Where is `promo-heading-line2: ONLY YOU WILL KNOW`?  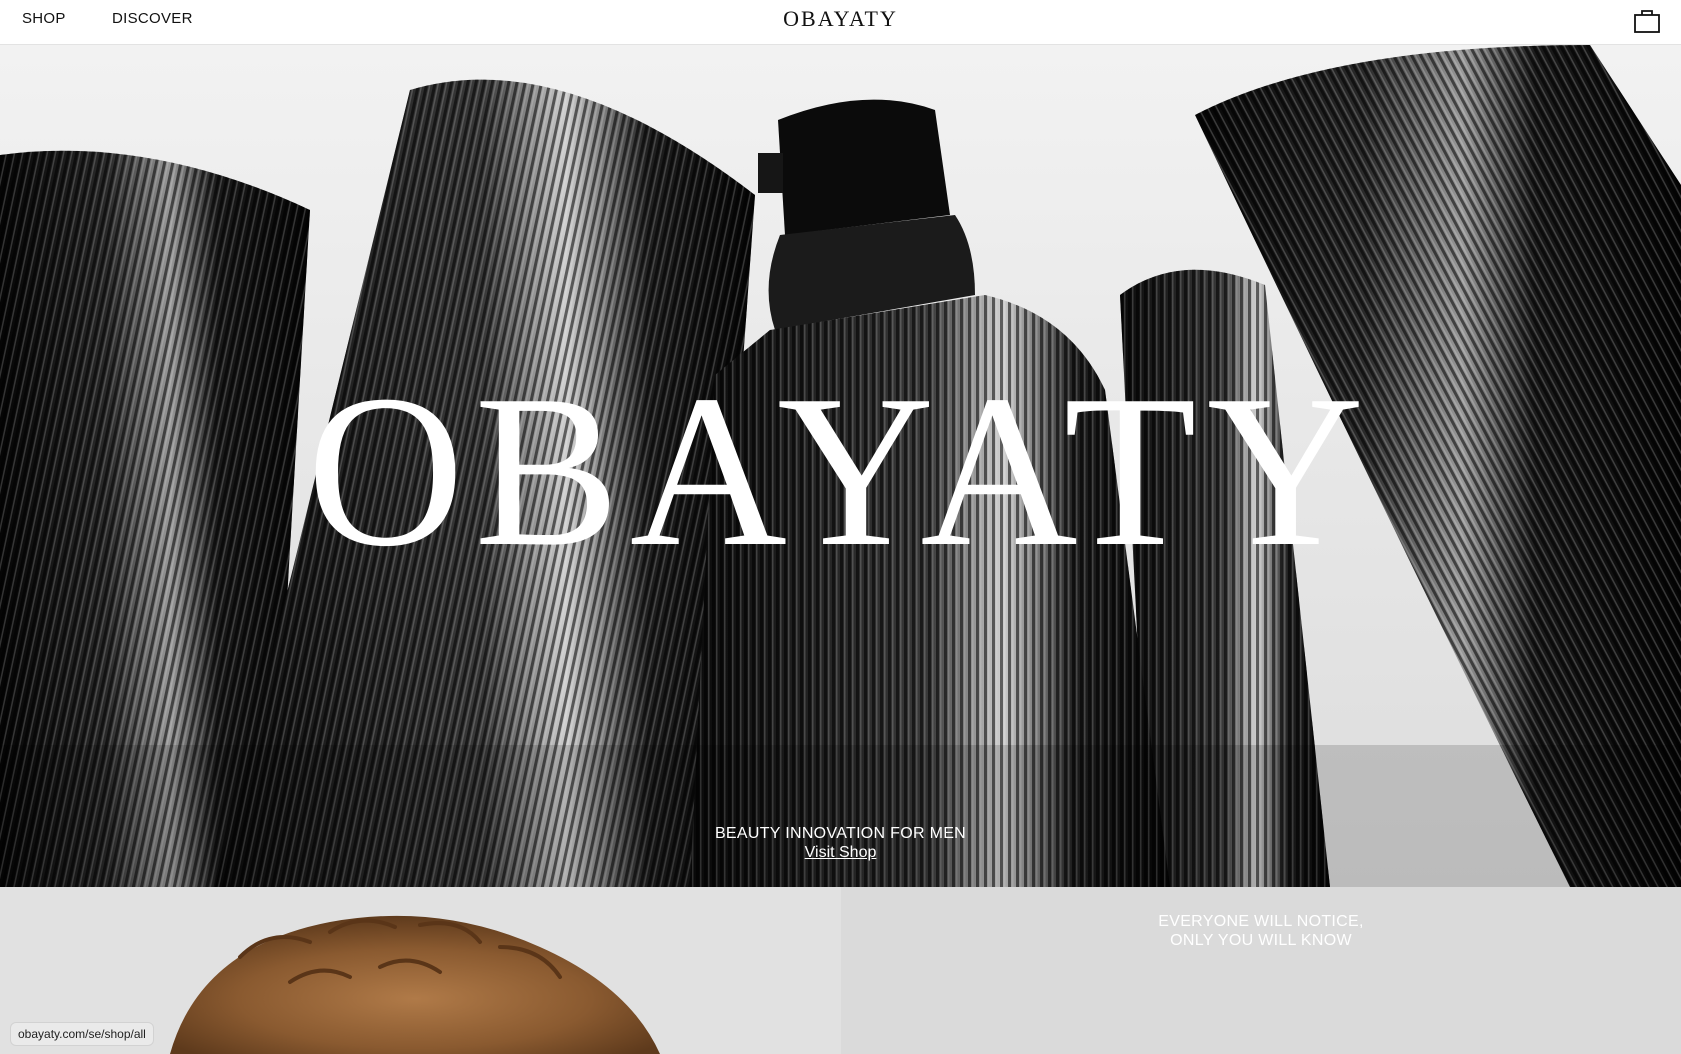
promo-heading-line2: ONLY YOU WILL KNOW is located at coordinates (1261, 940).